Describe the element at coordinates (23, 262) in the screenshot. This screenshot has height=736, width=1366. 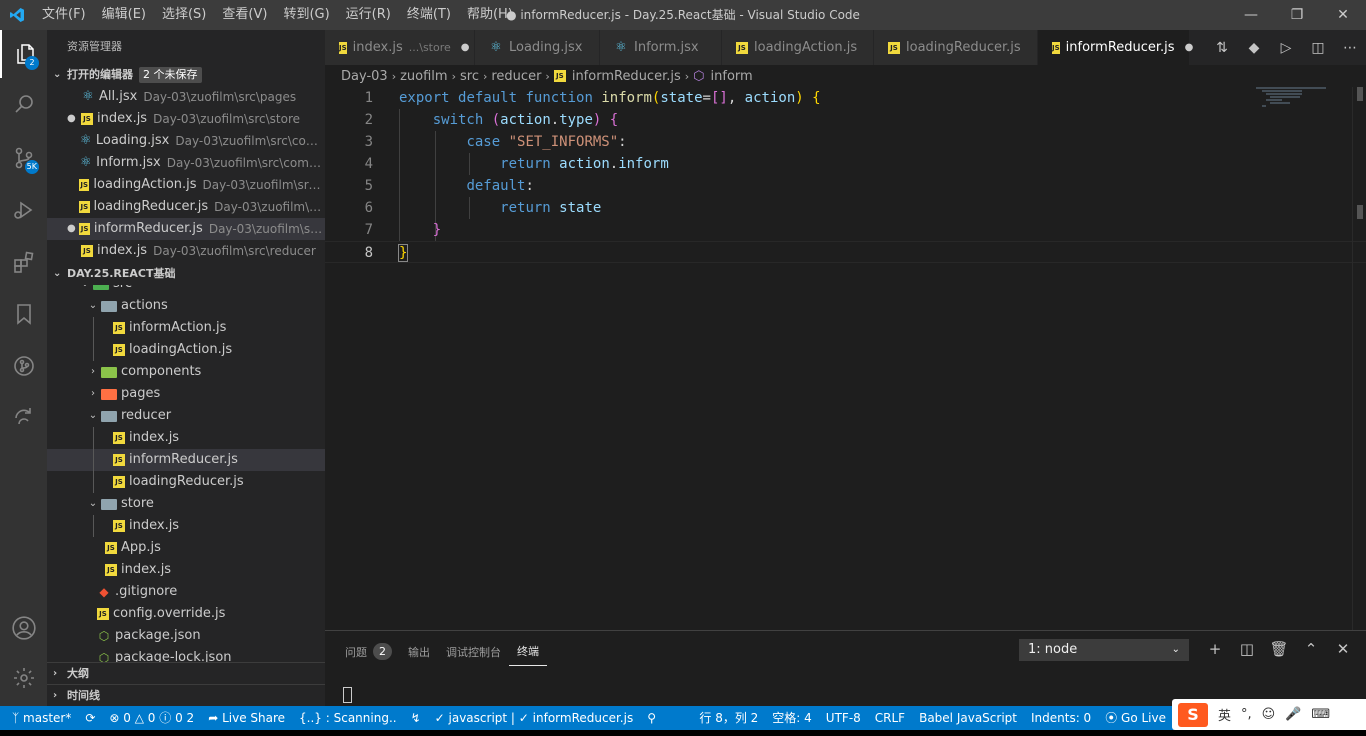
I see `extensions-icon` at that location.